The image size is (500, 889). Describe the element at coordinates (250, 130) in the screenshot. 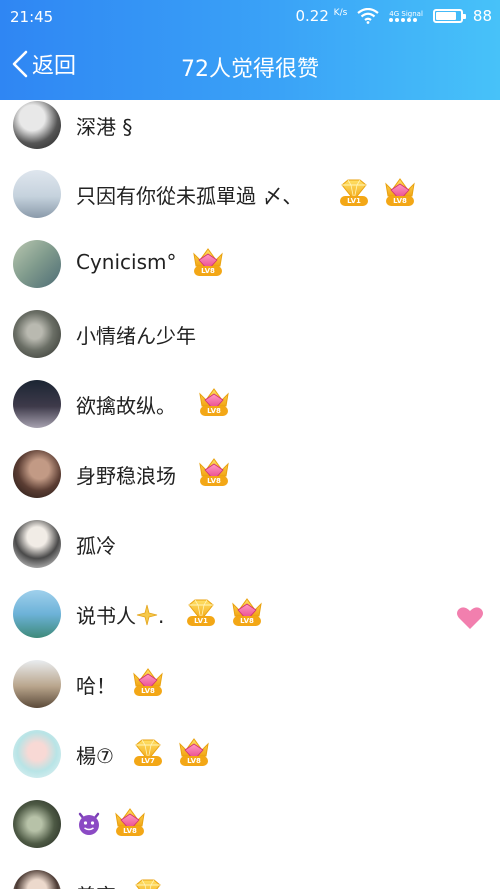

I see `list-item: 深港 §` at that location.